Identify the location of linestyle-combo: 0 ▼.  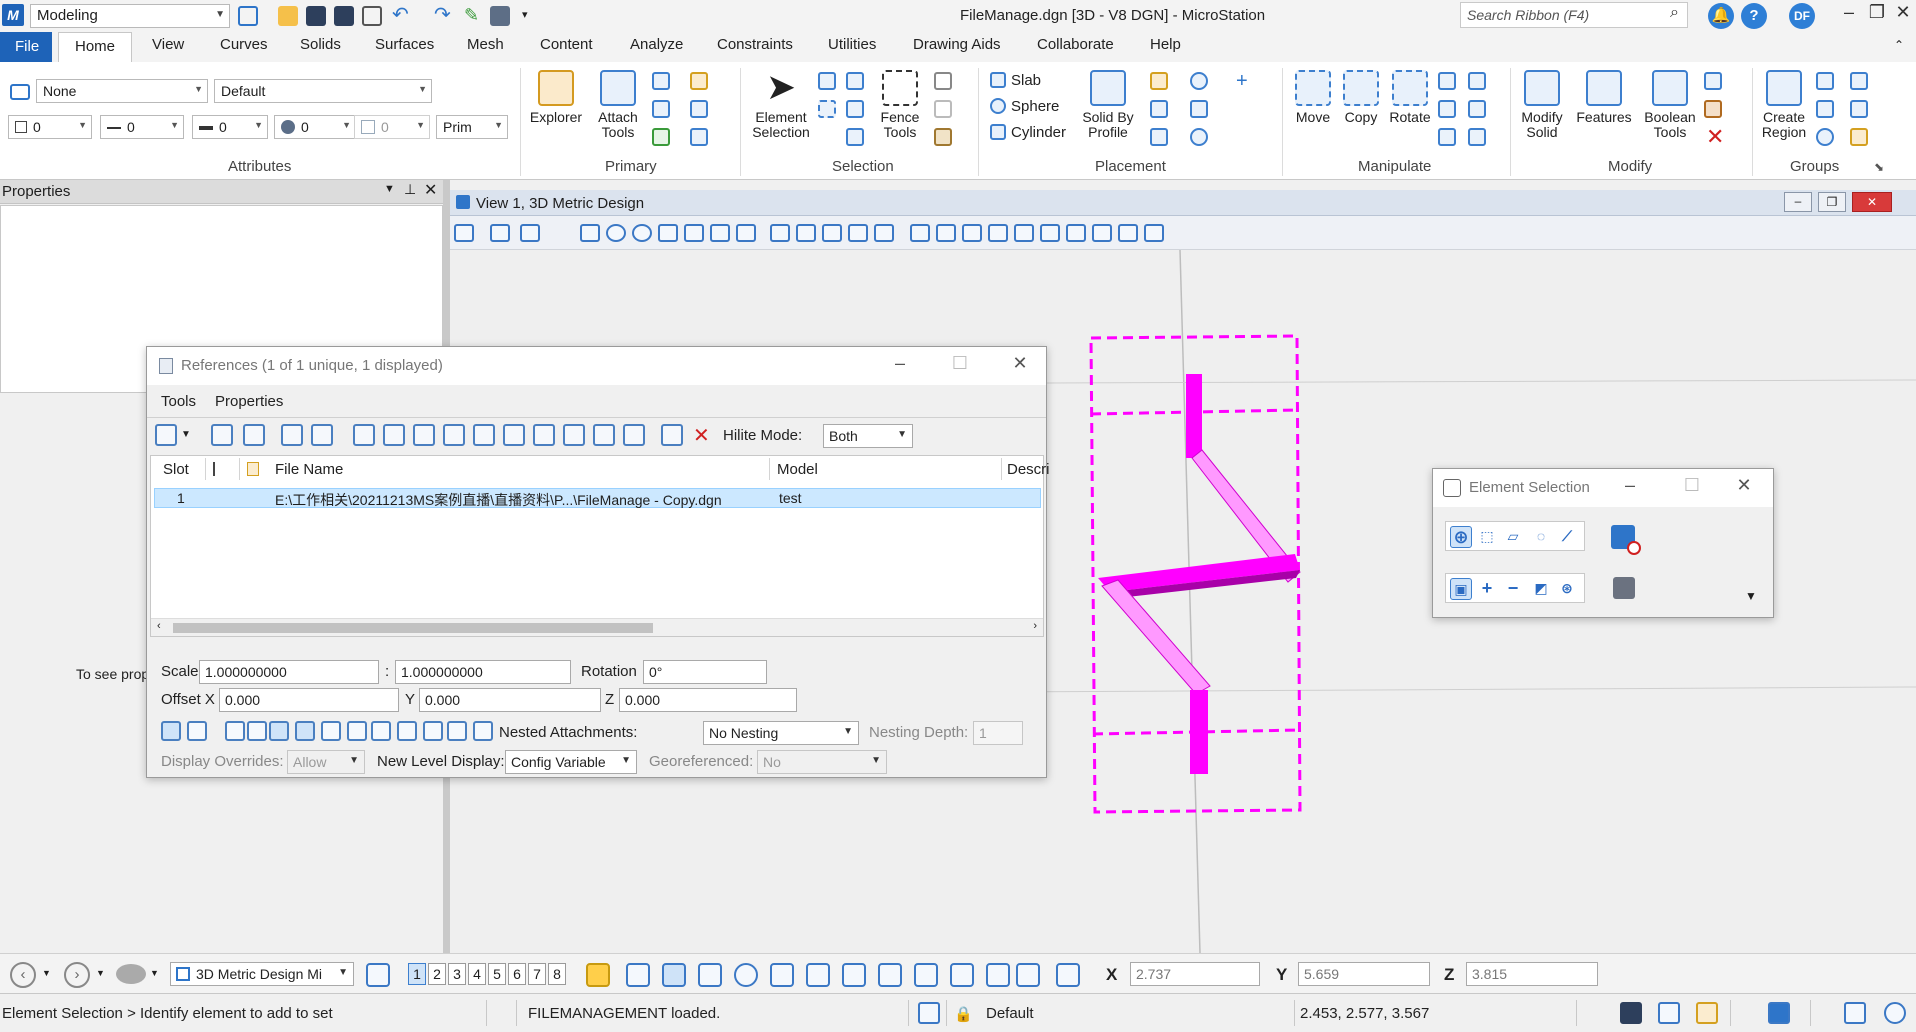
(142, 127).